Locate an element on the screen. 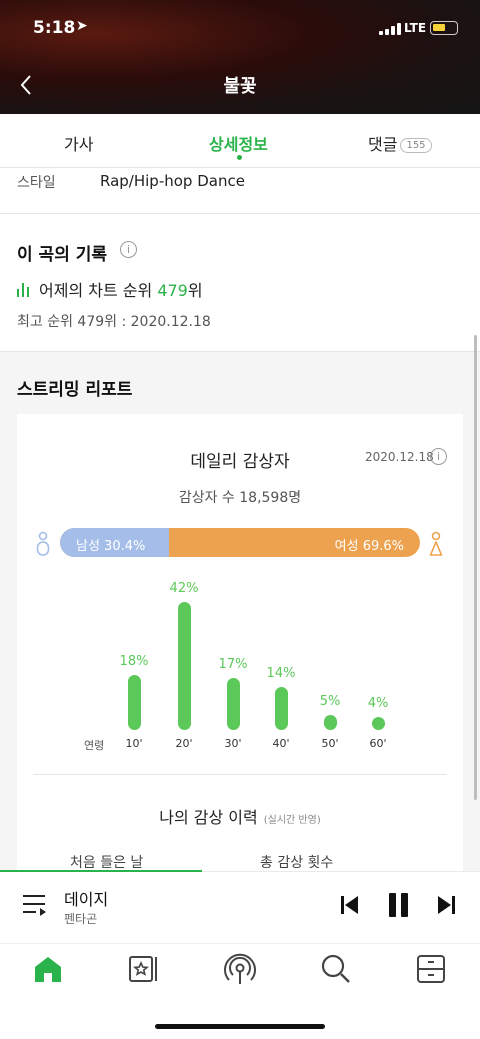  record-title: 이 곡의 기록 is located at coordinates (62, 255).